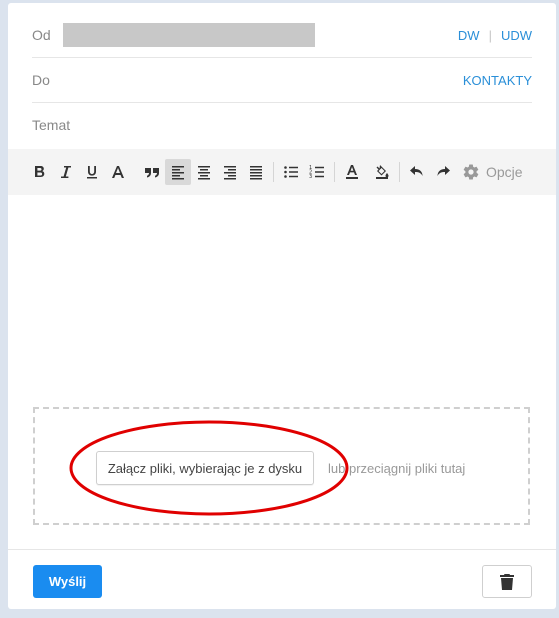  What do you see at coordinates (443, 172) in the screenshot?
I see `redo-icon` at bounding box center [443, 172].